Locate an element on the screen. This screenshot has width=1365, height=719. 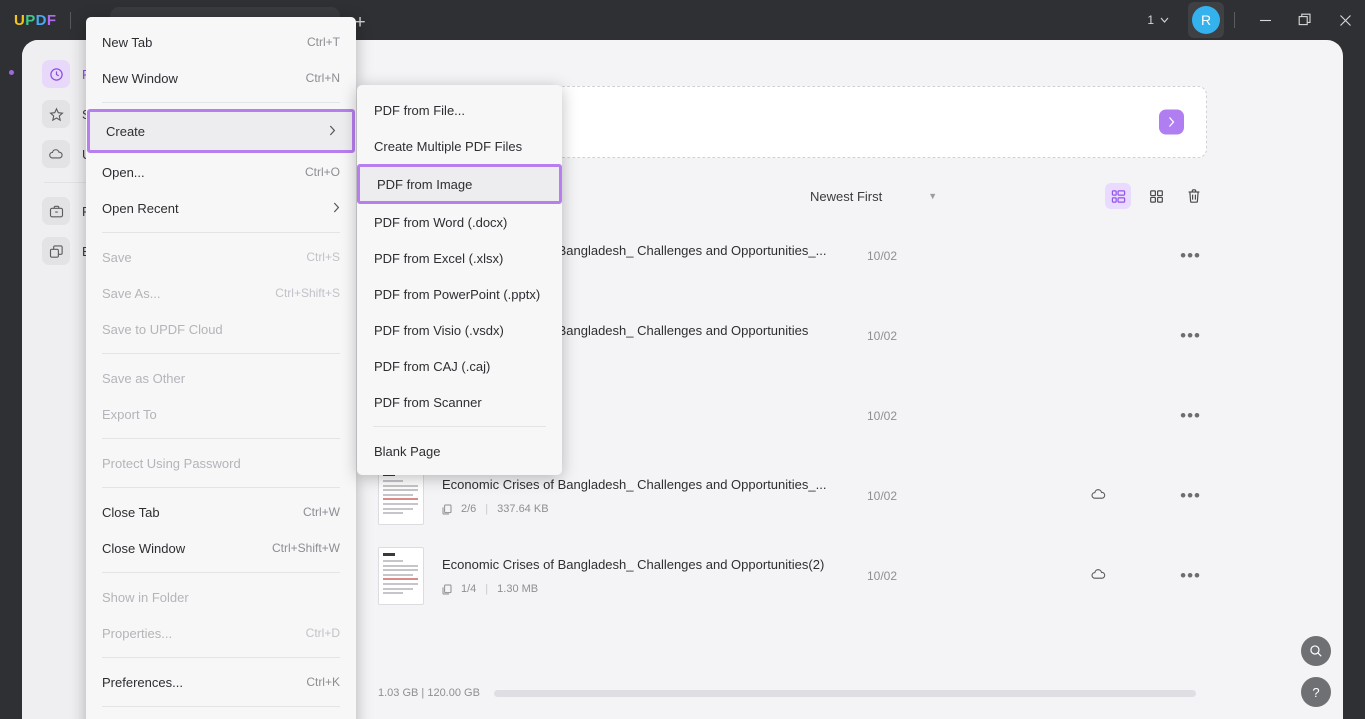
question-icon: ? is located at coordinates (1316, 692).